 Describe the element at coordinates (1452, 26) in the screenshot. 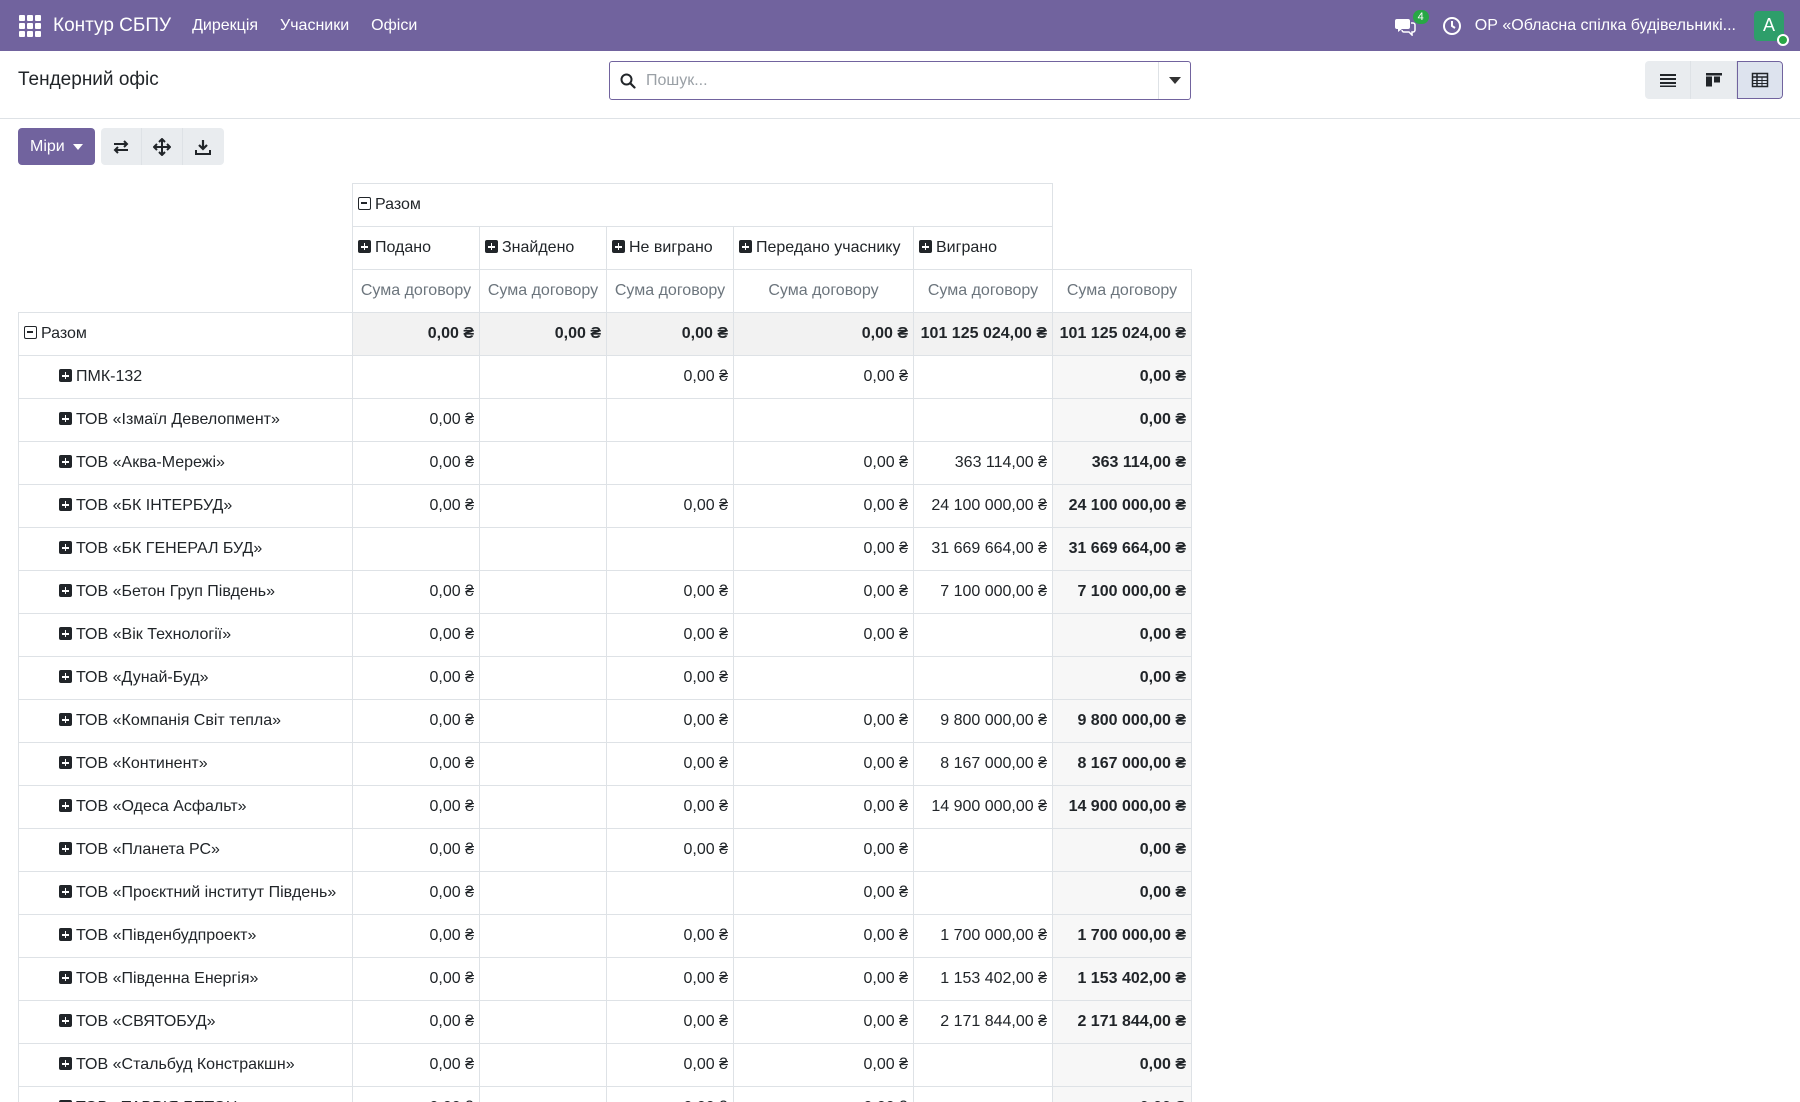

I see `activity-button` at that location.